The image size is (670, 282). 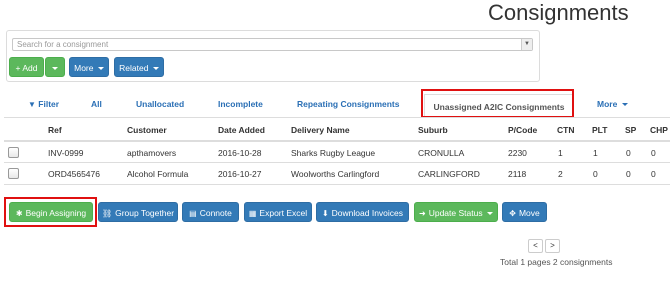 I want to click on connote-button: ▤ Connote, so click(x=210, y=212).